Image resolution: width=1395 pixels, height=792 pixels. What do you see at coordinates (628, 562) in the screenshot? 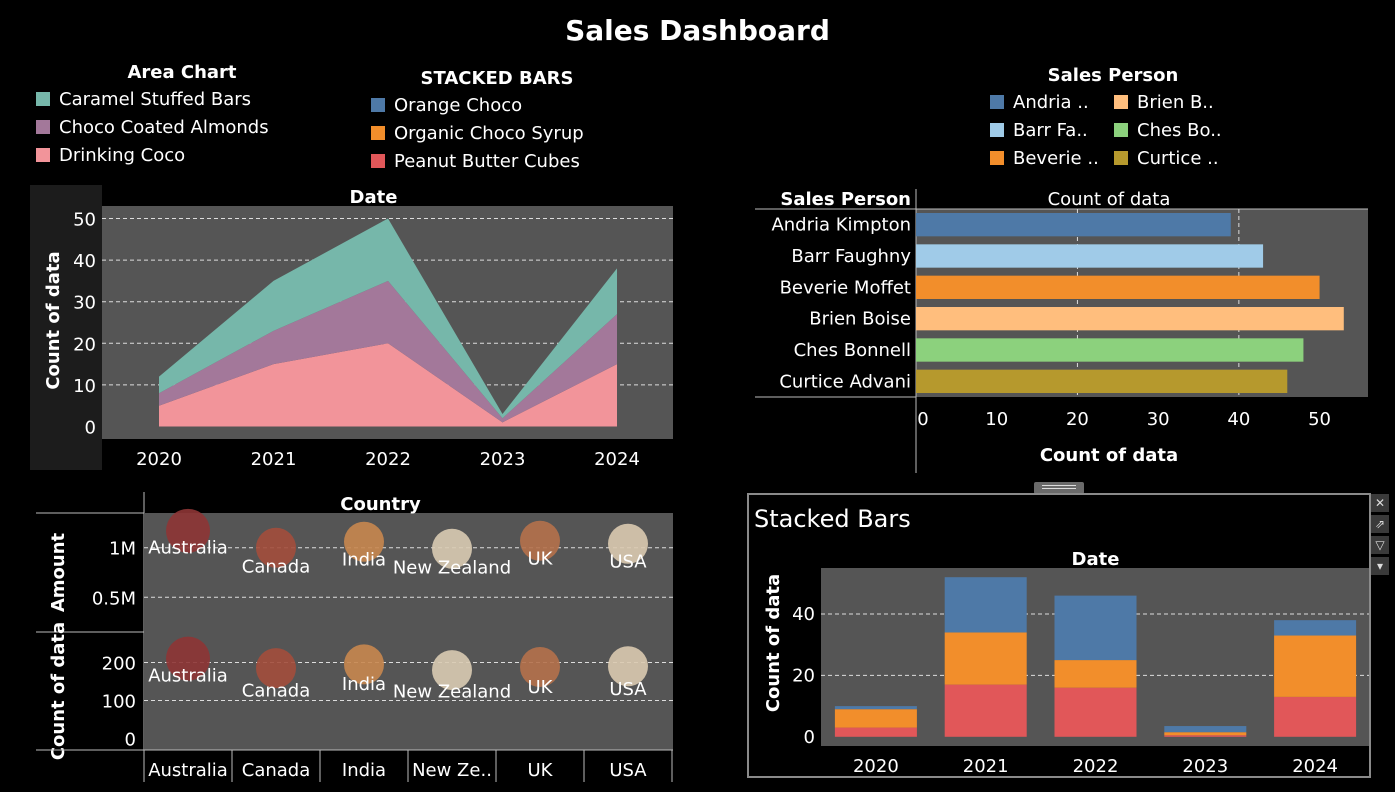
I see `mark-label: USA` at bounding box center [628, 562].